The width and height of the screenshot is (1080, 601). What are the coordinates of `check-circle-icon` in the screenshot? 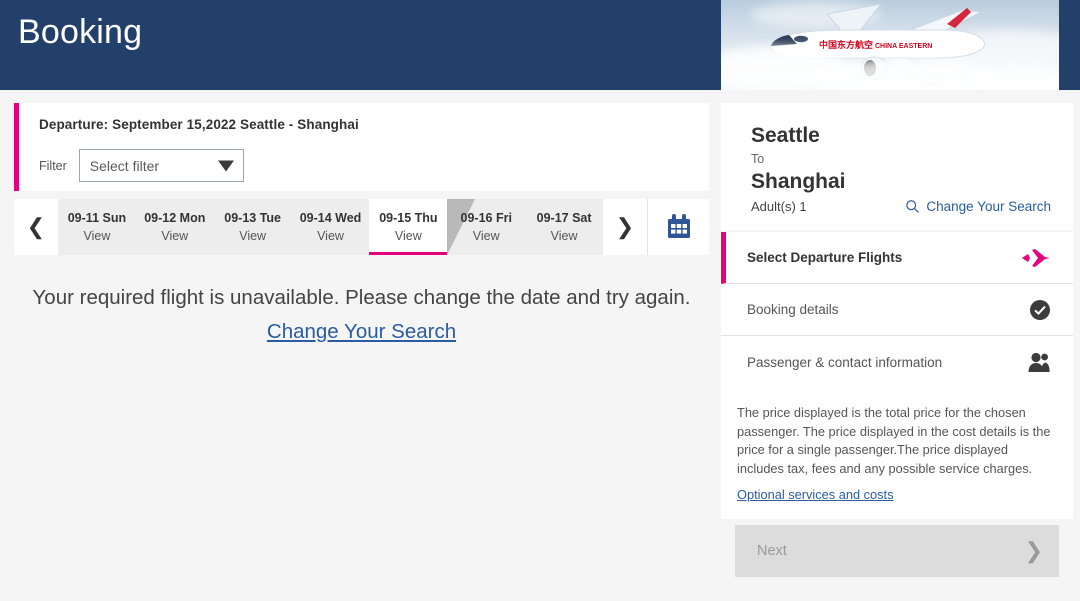 It's located at (1040, 310).